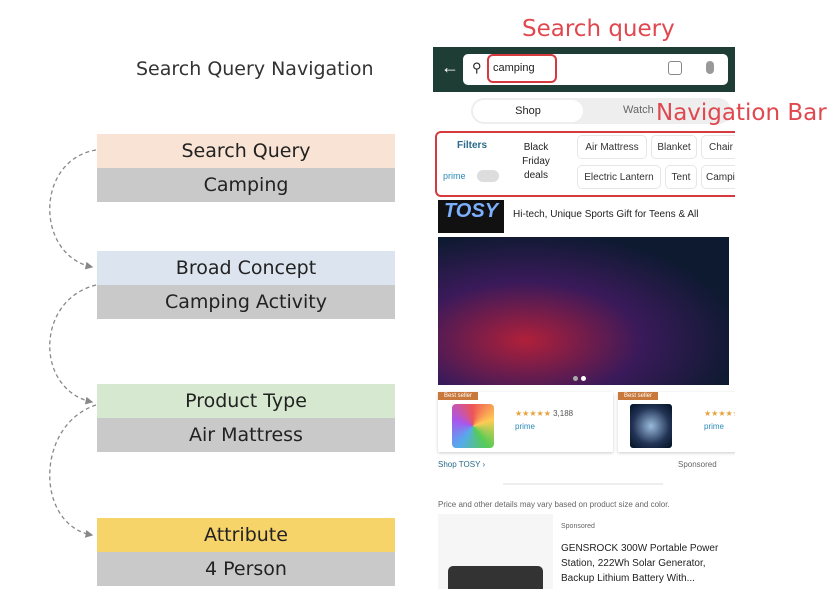 The width and height of the screenshot is (831, 589). I want to click on tab-watch: Watch, so click(638, 110).